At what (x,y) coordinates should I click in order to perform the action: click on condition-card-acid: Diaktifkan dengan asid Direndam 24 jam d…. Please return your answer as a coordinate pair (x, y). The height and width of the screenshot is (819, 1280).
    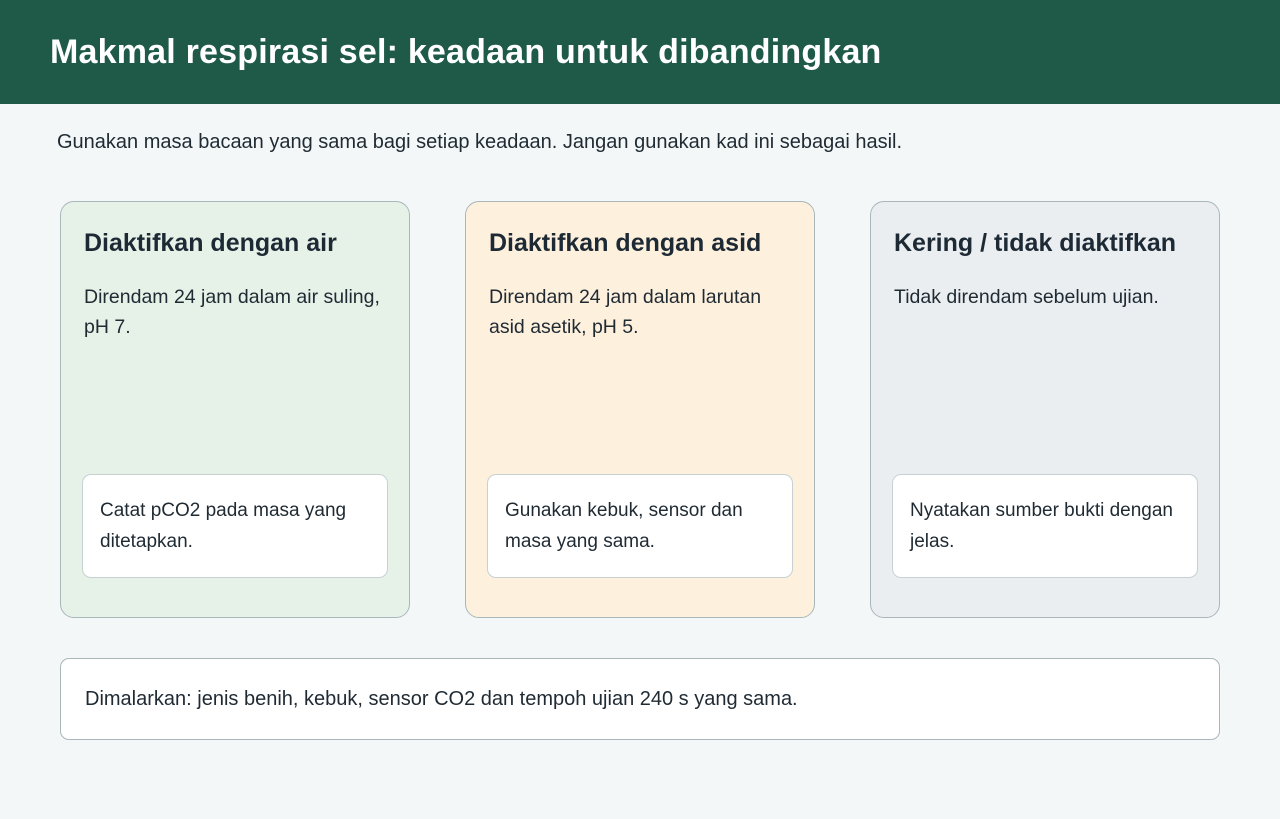
    Looking at the image, I should click on (640, 409).